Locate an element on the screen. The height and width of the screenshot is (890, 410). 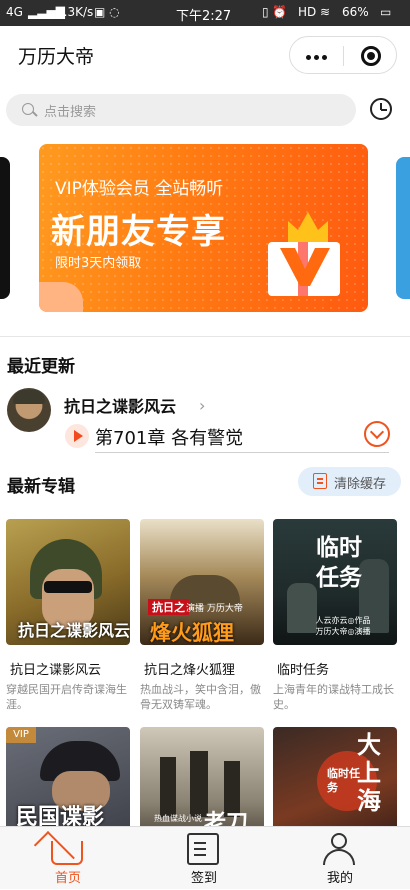
clear-cache-button: 清除缓存 is located at coordinates (349, 481).